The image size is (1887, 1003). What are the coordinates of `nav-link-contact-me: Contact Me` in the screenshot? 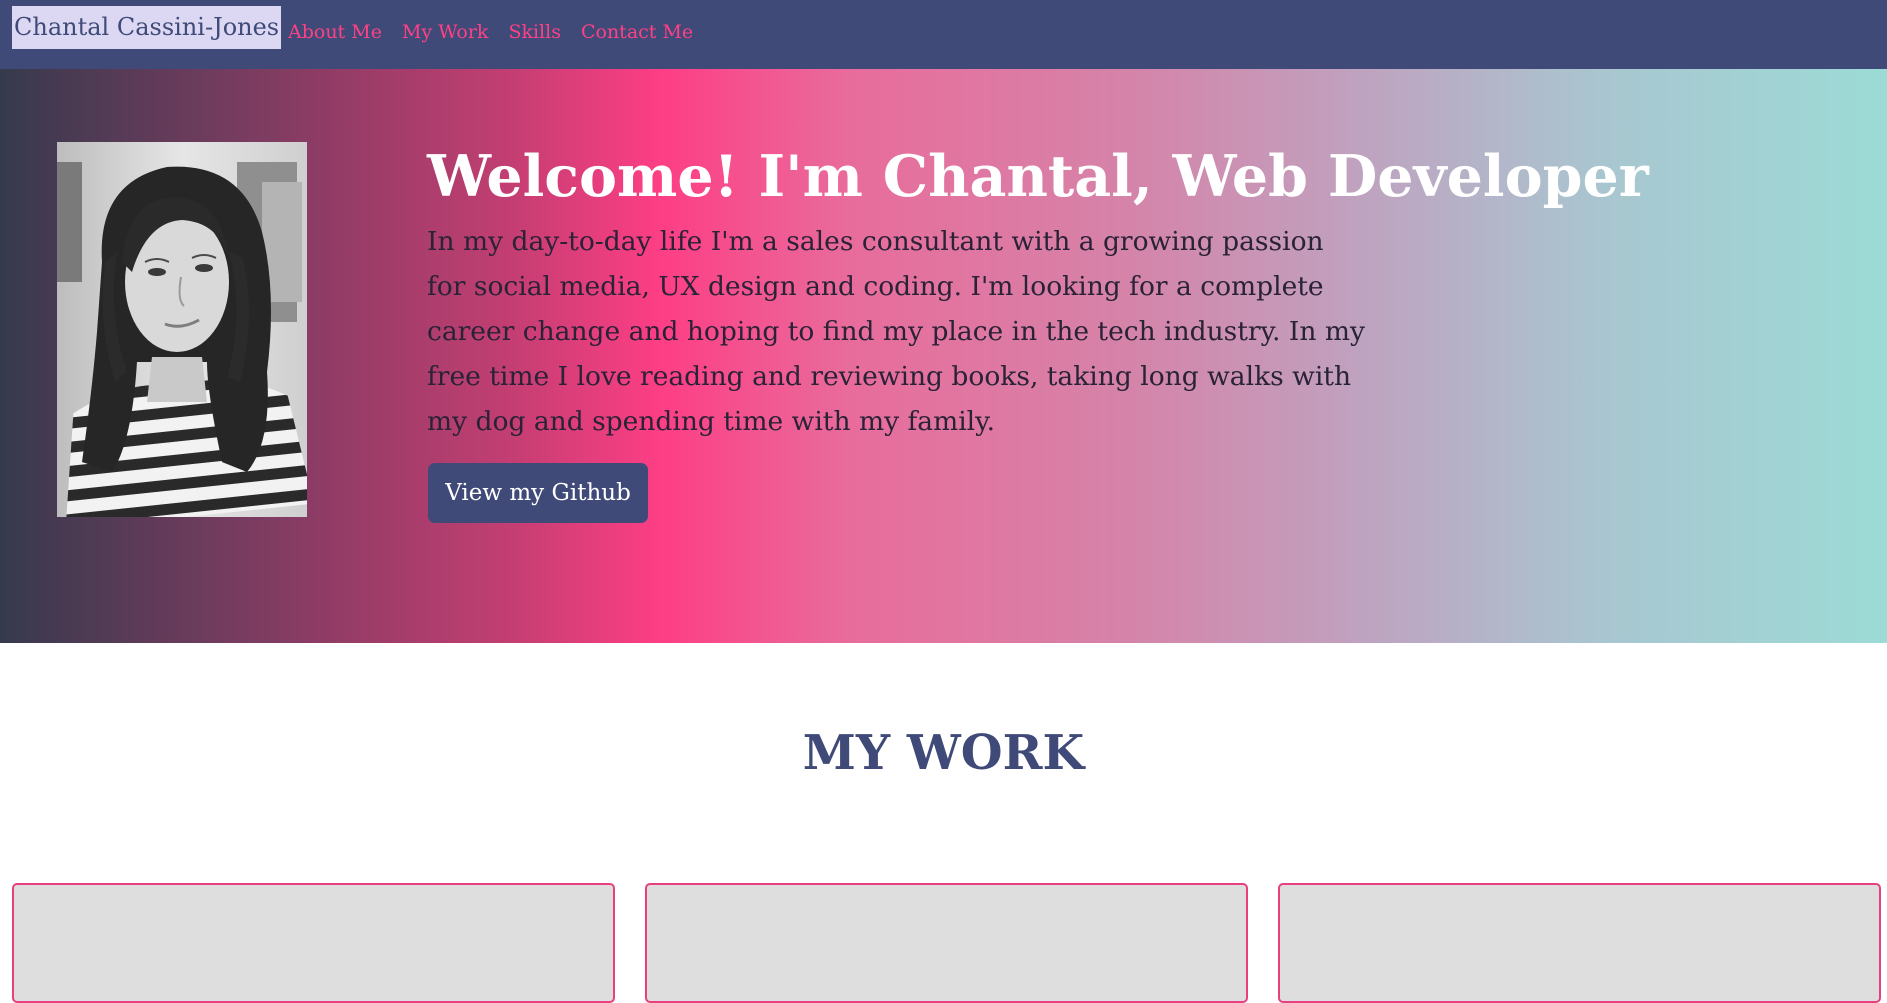 It's located at (637, 32).